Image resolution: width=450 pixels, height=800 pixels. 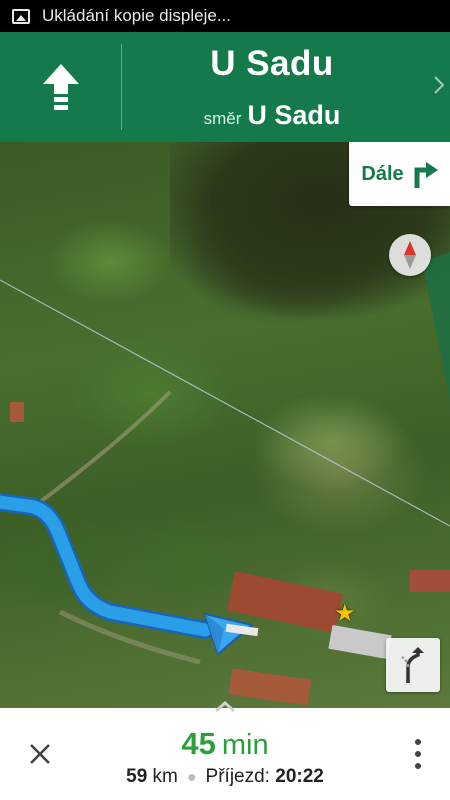 I want to click on direction-word: směr, so click(x=222, y=118).